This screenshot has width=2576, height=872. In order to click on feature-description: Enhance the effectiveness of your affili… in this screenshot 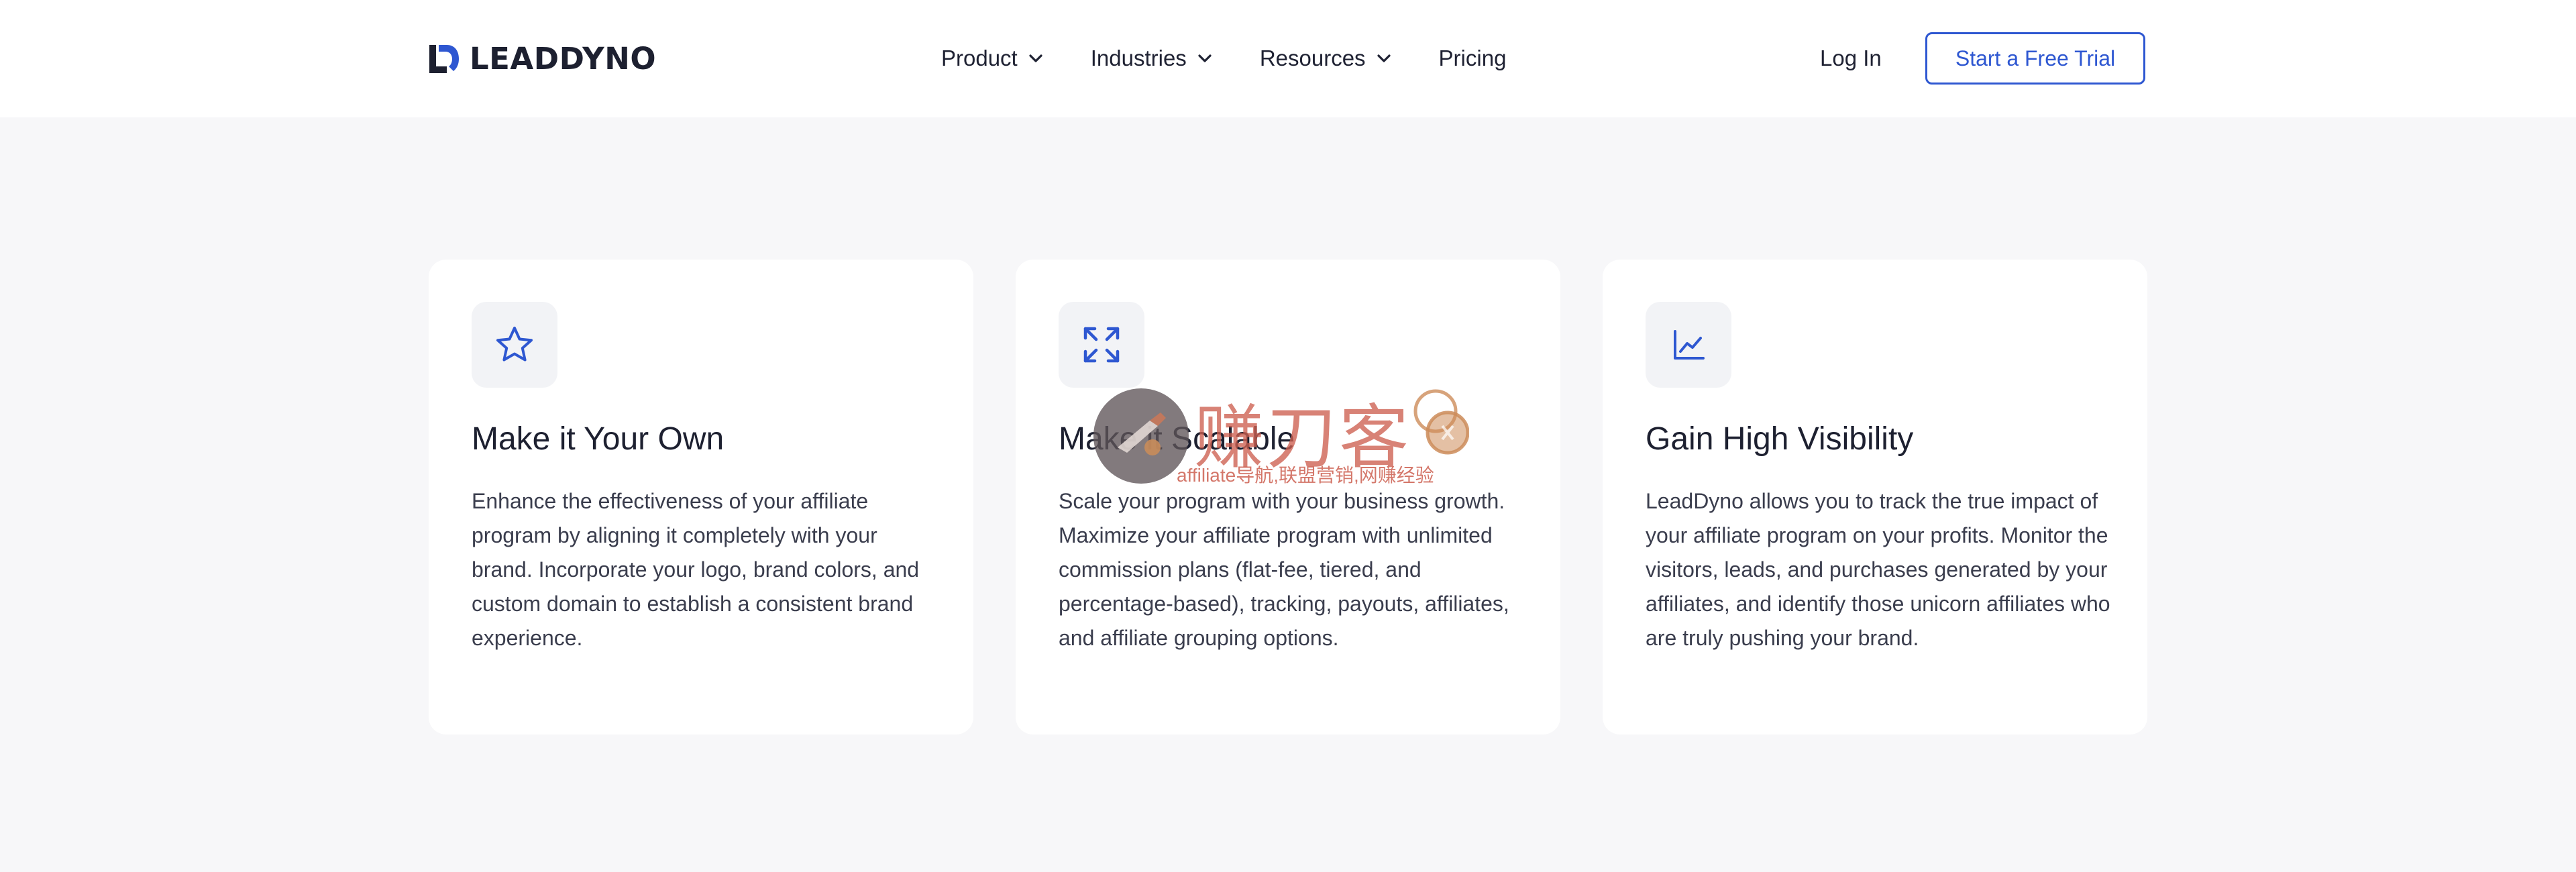, I will do `click(696, 570)`.